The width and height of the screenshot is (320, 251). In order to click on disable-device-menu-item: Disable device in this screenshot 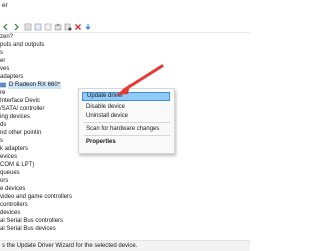, I will do `click(128, 107)`.